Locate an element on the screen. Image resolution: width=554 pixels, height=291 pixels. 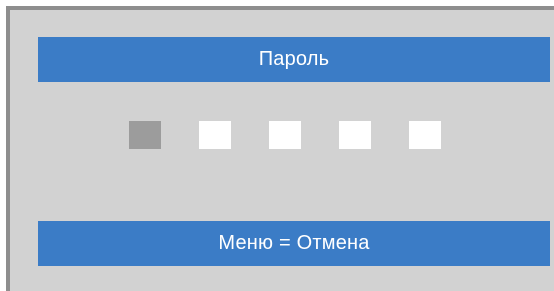
dialog-footer-bar: Меню = Отмена is located at coordinates (294, 243).